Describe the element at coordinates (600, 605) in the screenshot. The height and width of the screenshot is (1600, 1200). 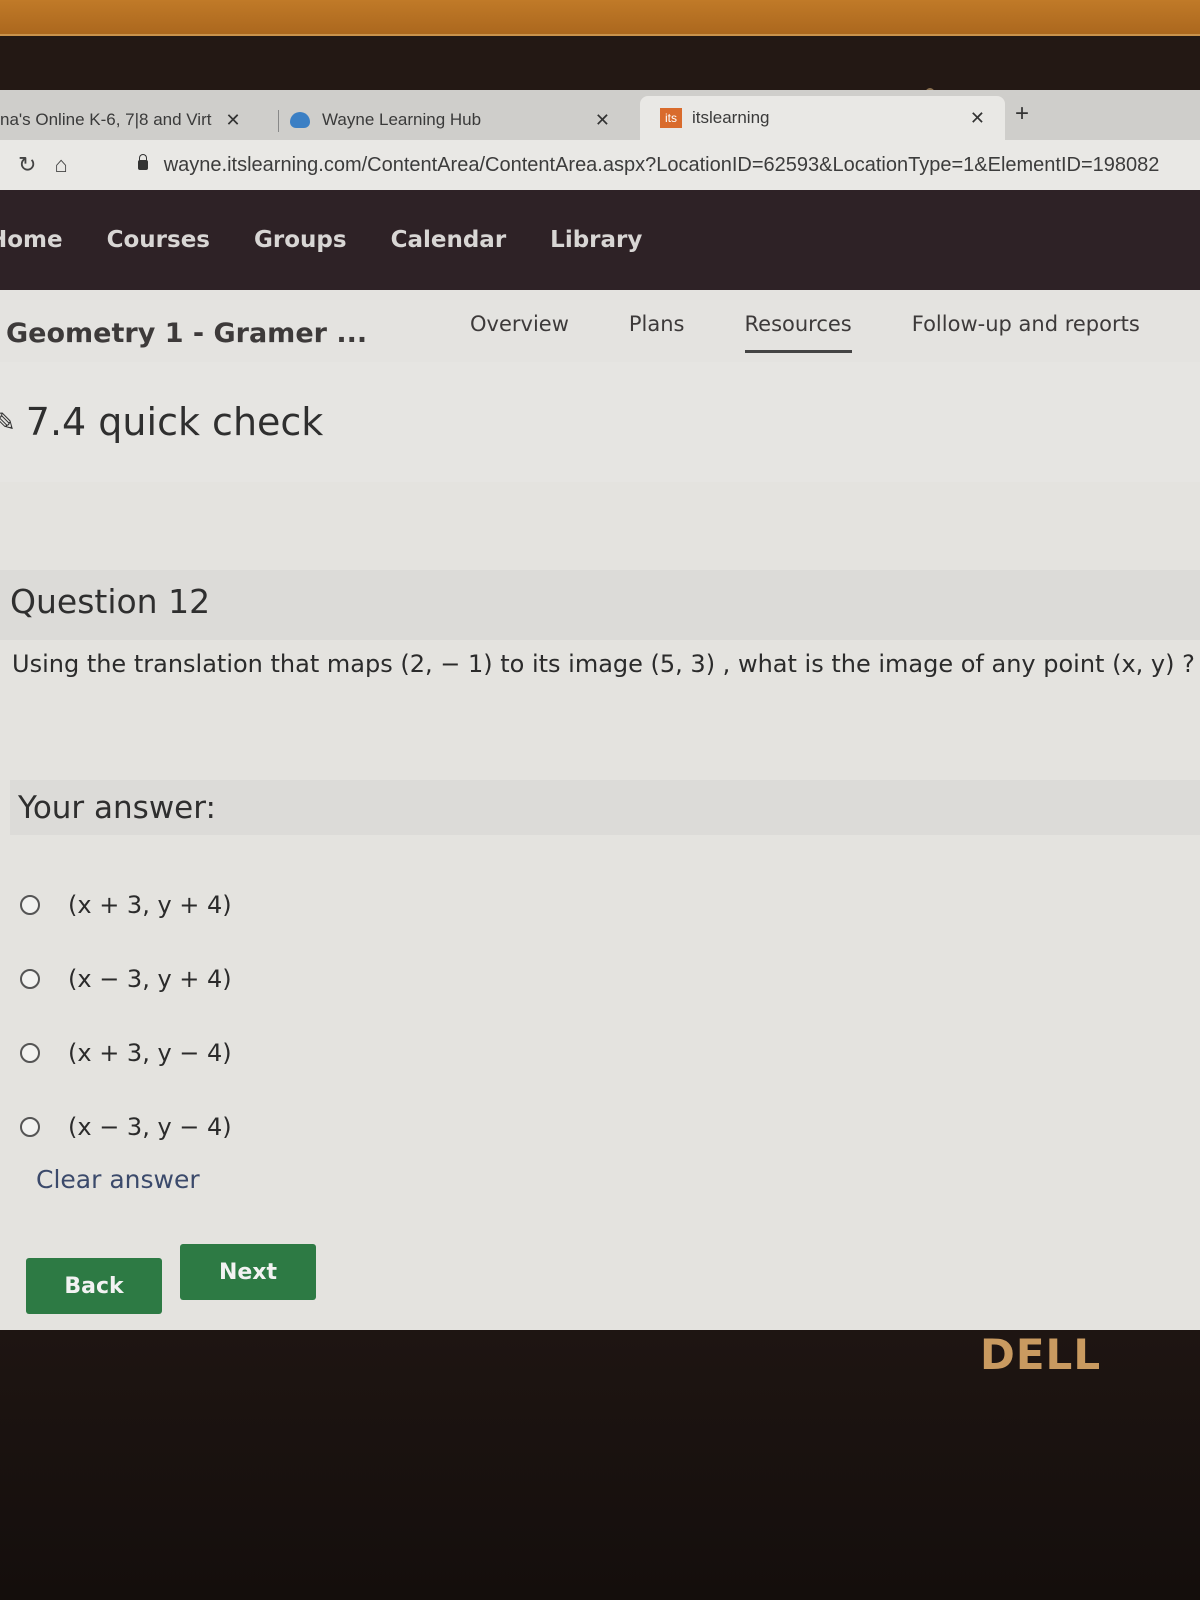
I see `question-header: Question 12` at that location.